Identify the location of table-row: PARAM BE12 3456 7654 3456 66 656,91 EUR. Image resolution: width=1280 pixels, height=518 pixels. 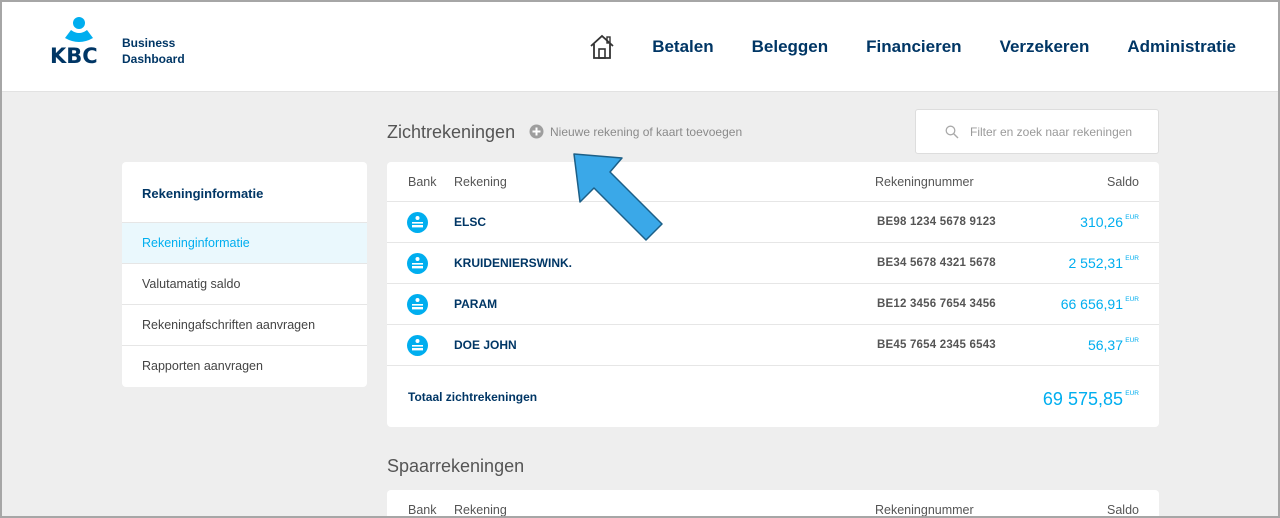
(773, 304).